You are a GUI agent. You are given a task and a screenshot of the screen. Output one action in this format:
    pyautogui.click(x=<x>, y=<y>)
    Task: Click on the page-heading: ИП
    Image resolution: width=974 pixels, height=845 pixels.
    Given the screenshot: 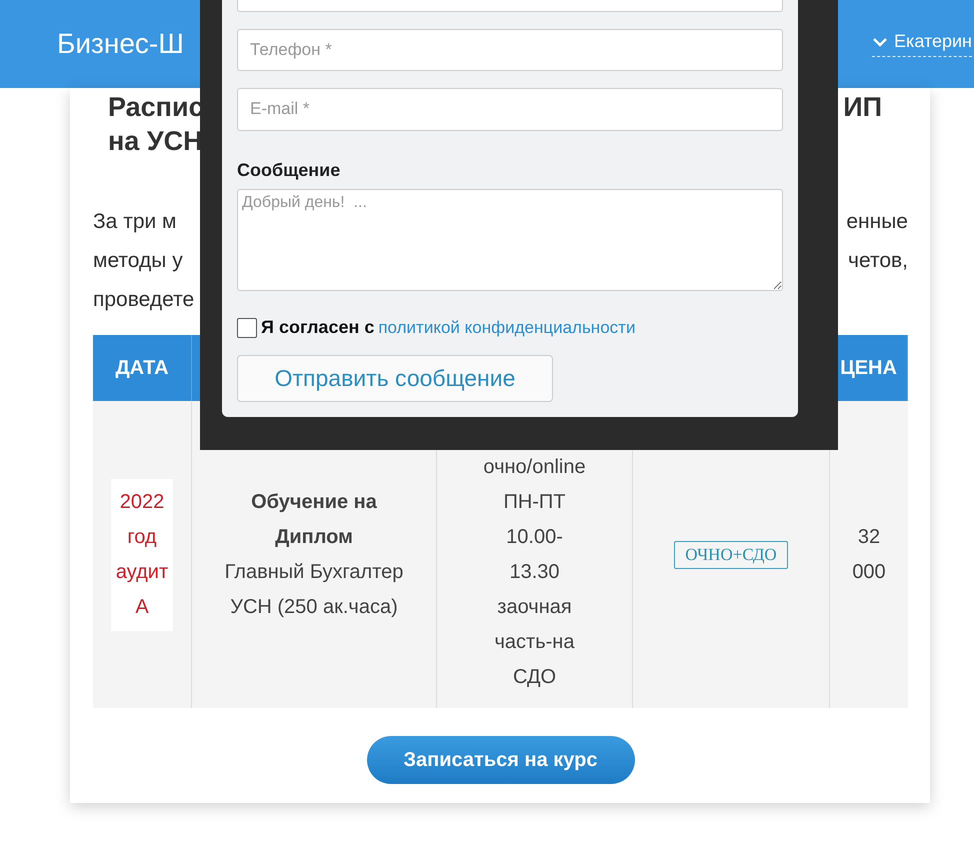 What is the action you would take?
    pyautogui.click(x=862, y=107)
    